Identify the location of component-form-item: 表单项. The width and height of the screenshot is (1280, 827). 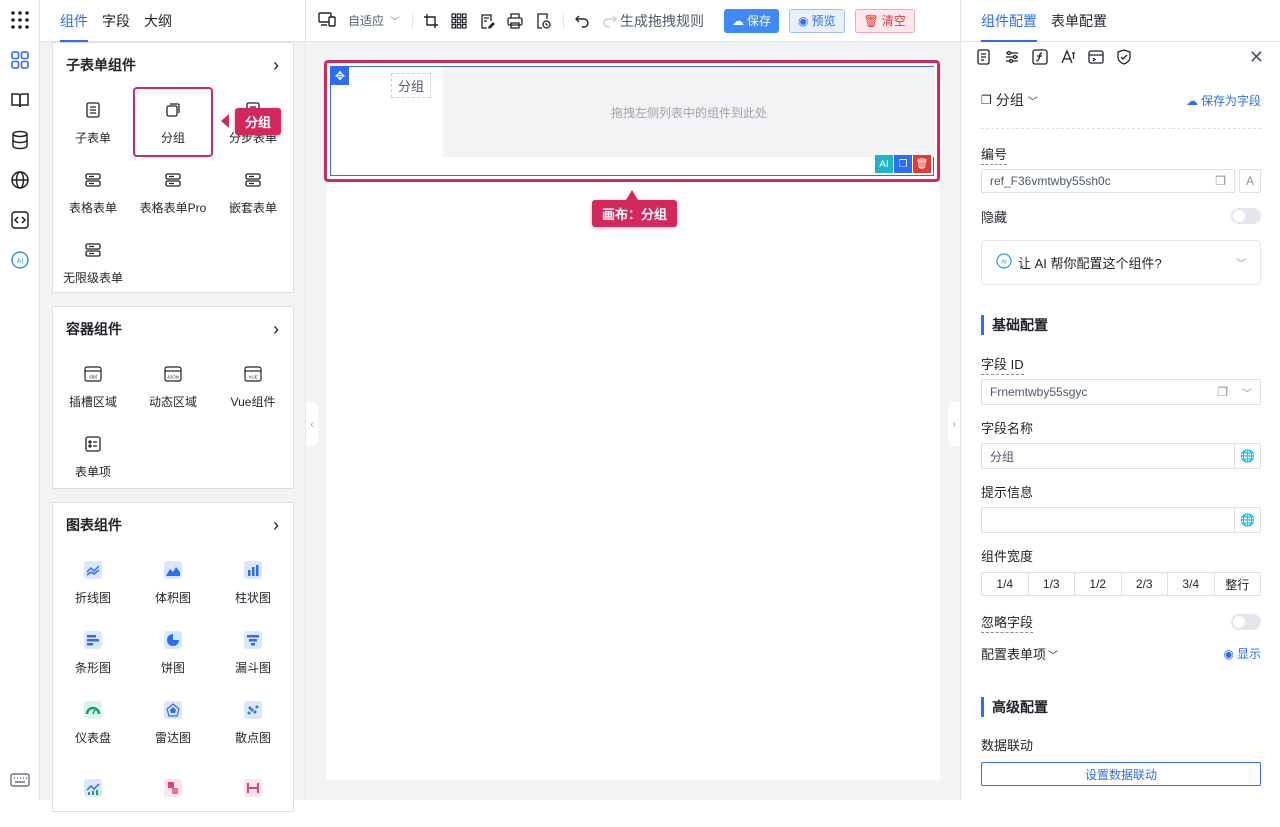
(93, 456).